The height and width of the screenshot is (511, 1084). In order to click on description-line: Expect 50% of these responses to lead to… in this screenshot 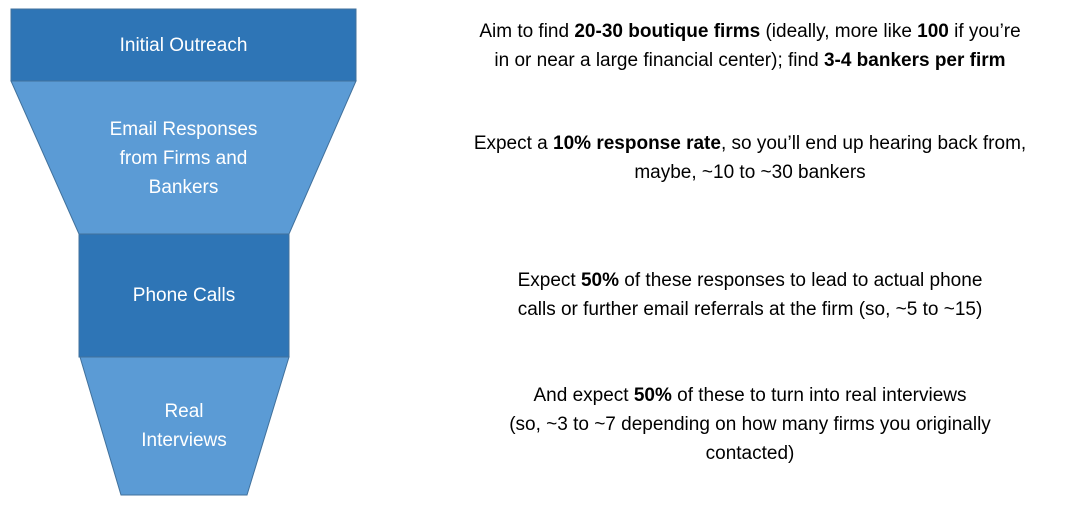, I will do `click(747, 280)`.